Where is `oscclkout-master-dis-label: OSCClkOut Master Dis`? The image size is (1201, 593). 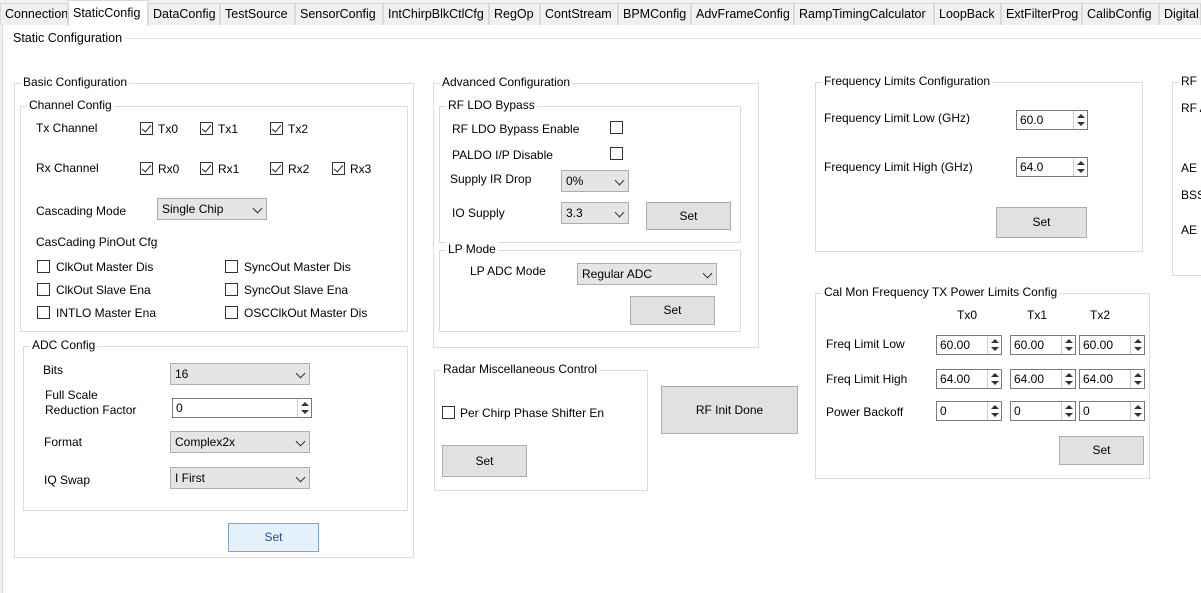
oscclkout-master-dis-label: OSCClkOut Master Dis is located at coordinates (306, 313).